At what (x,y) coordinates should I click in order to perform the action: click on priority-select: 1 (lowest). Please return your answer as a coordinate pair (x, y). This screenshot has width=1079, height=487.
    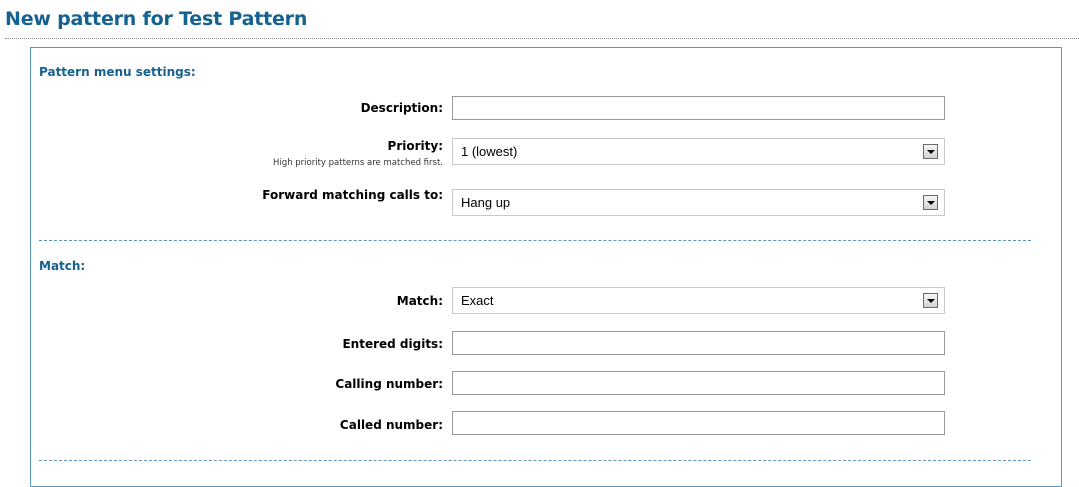
    Looking at the image, I should click on (698, 151).